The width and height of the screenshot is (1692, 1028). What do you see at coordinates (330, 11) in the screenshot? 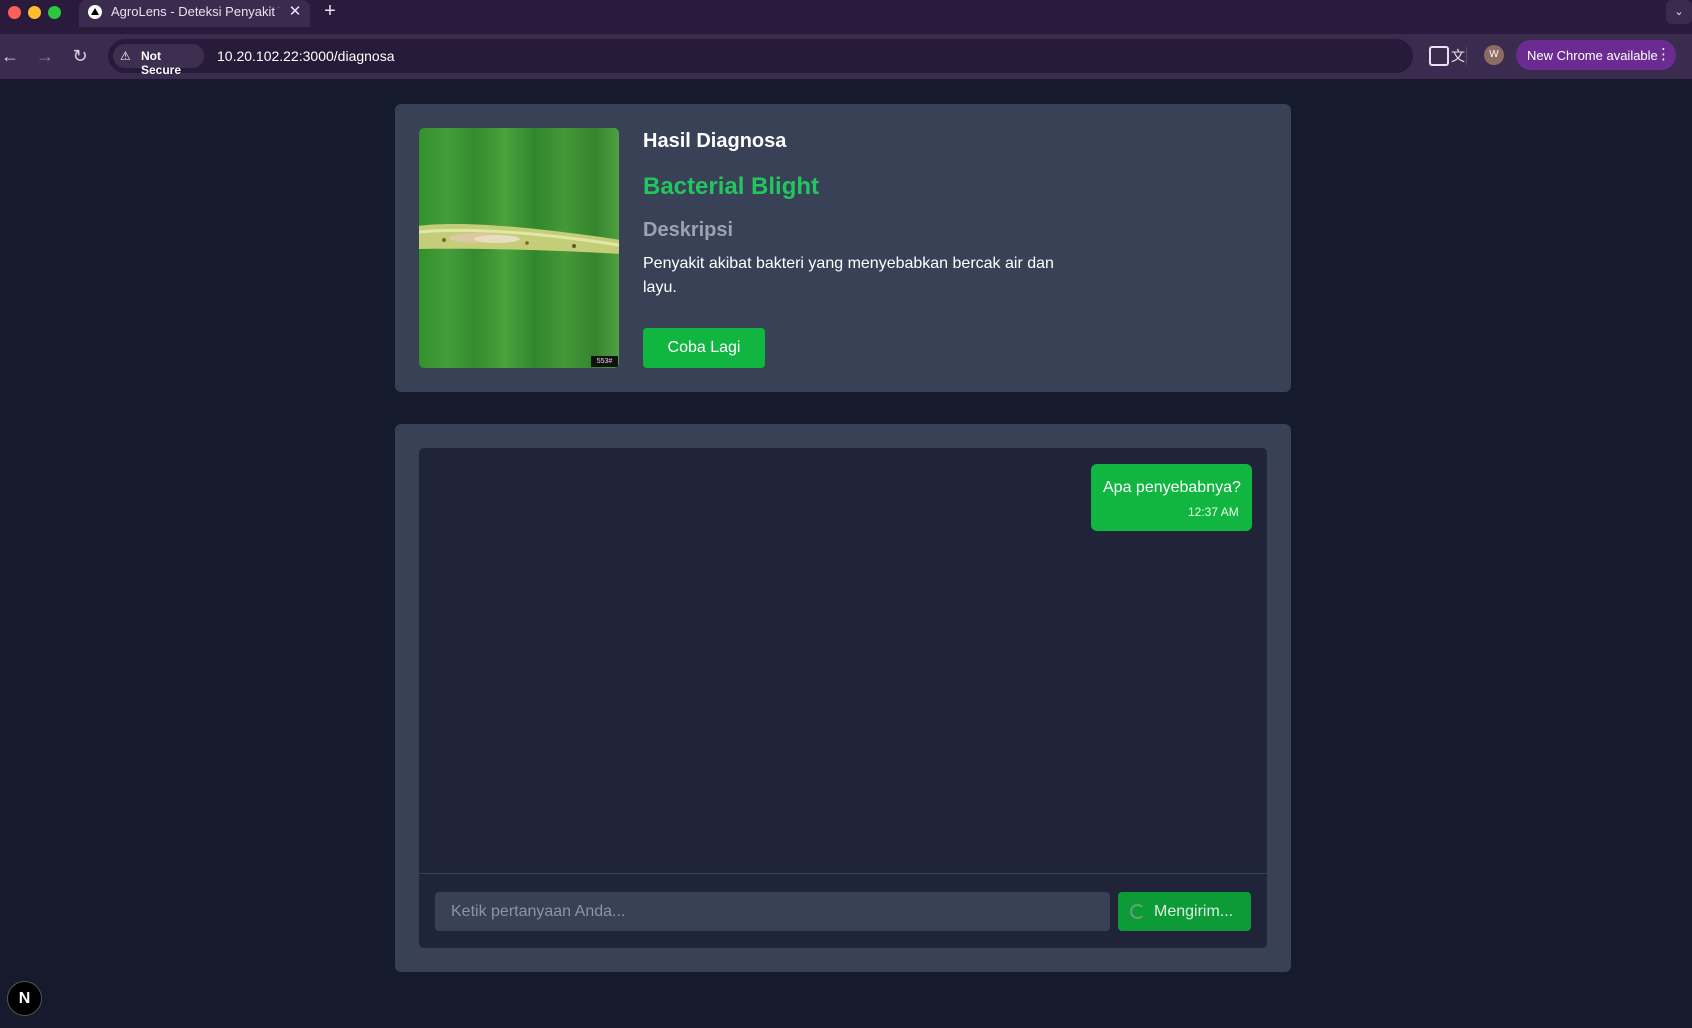
I see `new-tab-icon: +` at bounding box center [330, 11].